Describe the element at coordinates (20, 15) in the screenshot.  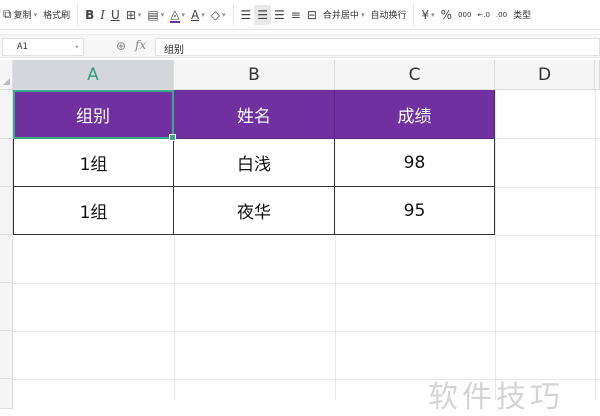
I see `copy-button: ⧉ 复制 ▾` at that location.